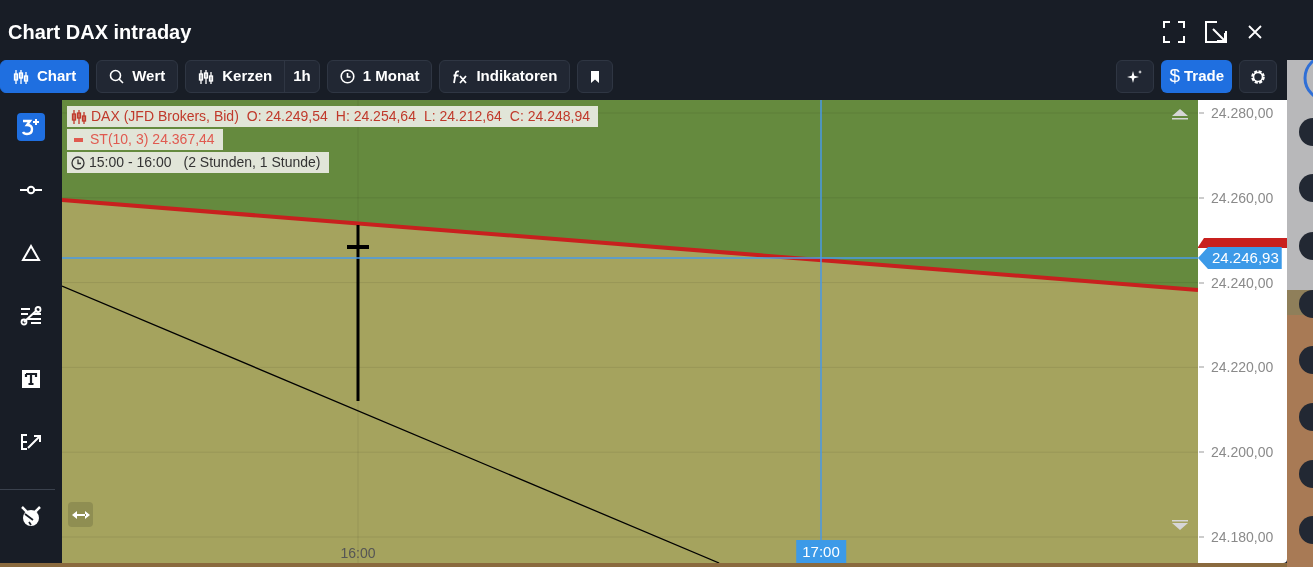 The height and width of the screenshot is (567, 1313). I want to click on interval-button: 1h, so click(301, 76).